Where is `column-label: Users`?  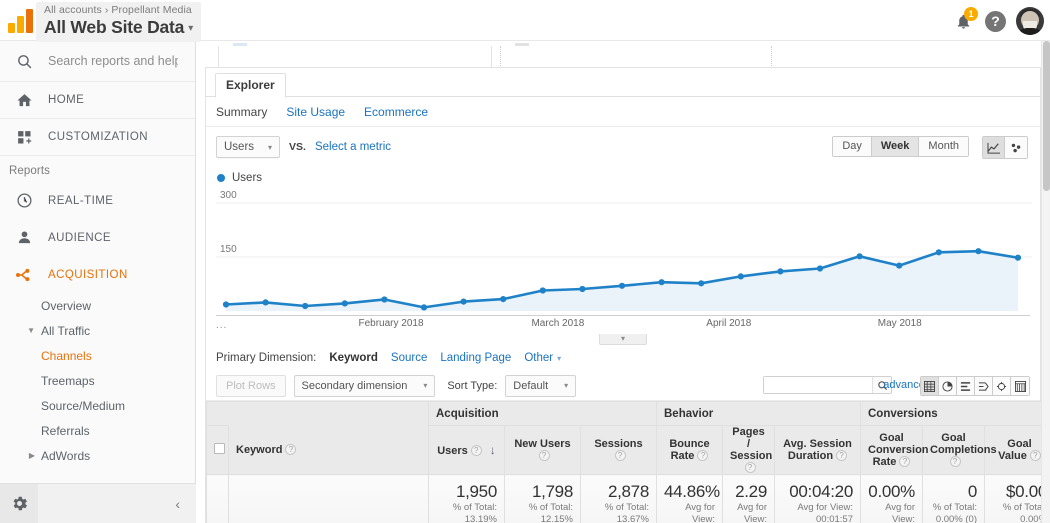 column-label: Users is located at coordinates (452, 451).